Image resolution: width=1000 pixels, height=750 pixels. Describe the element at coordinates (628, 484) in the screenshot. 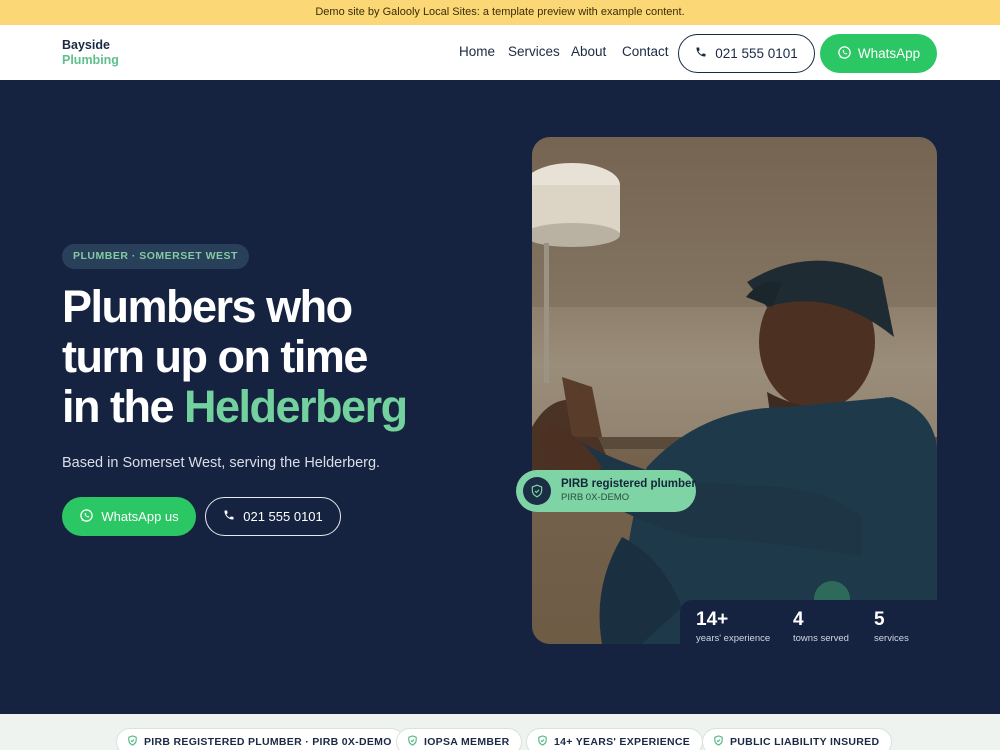

I see `credential-title: PIRB registered plumber` at that location.